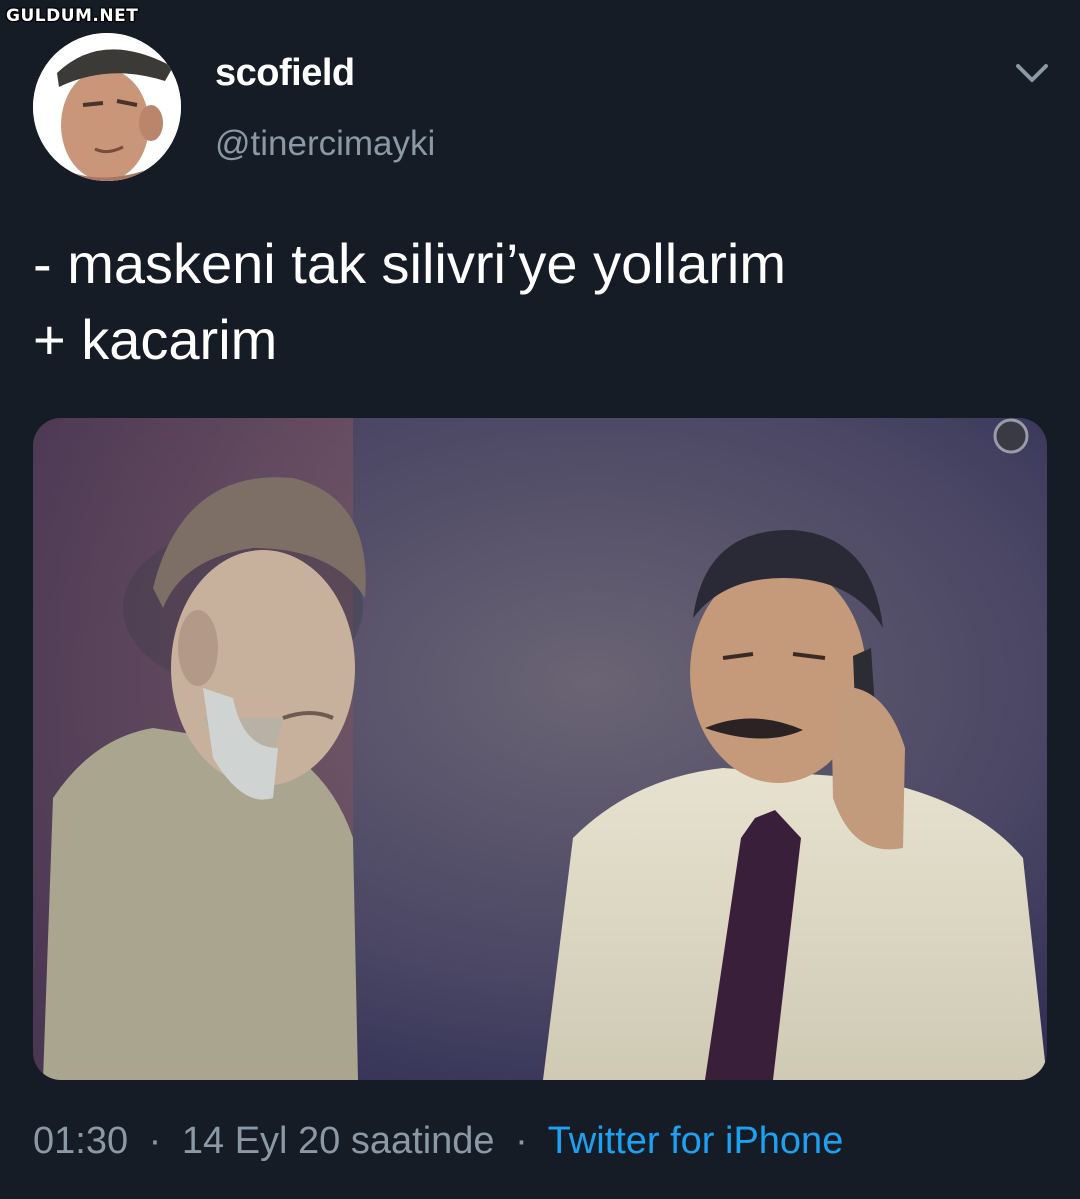 Image resolution: width=1080 pixels, height=1199 pixels. What do you see at coordinates (325, 144) in the screenshot?
I see `user-handle: @tinercimayki` at bounding box center [325, 144].